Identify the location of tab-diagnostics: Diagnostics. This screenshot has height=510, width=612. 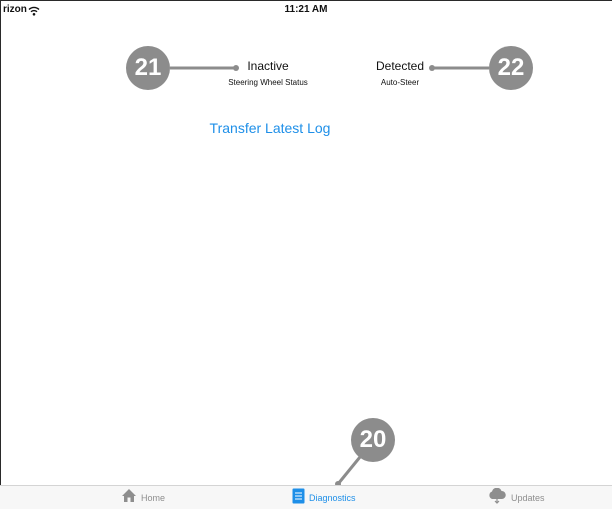
(324, 498).